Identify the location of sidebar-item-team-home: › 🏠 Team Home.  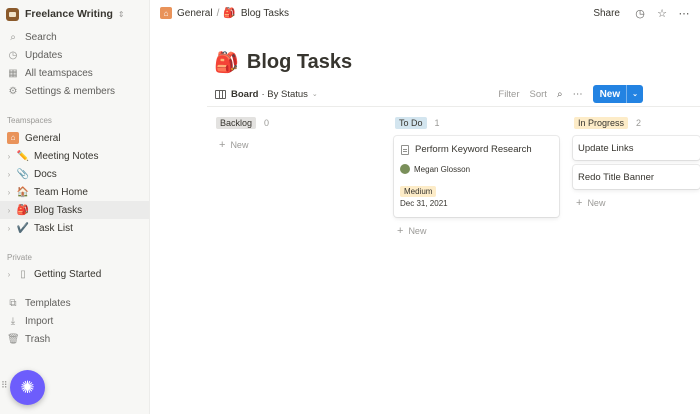
(74, 192).